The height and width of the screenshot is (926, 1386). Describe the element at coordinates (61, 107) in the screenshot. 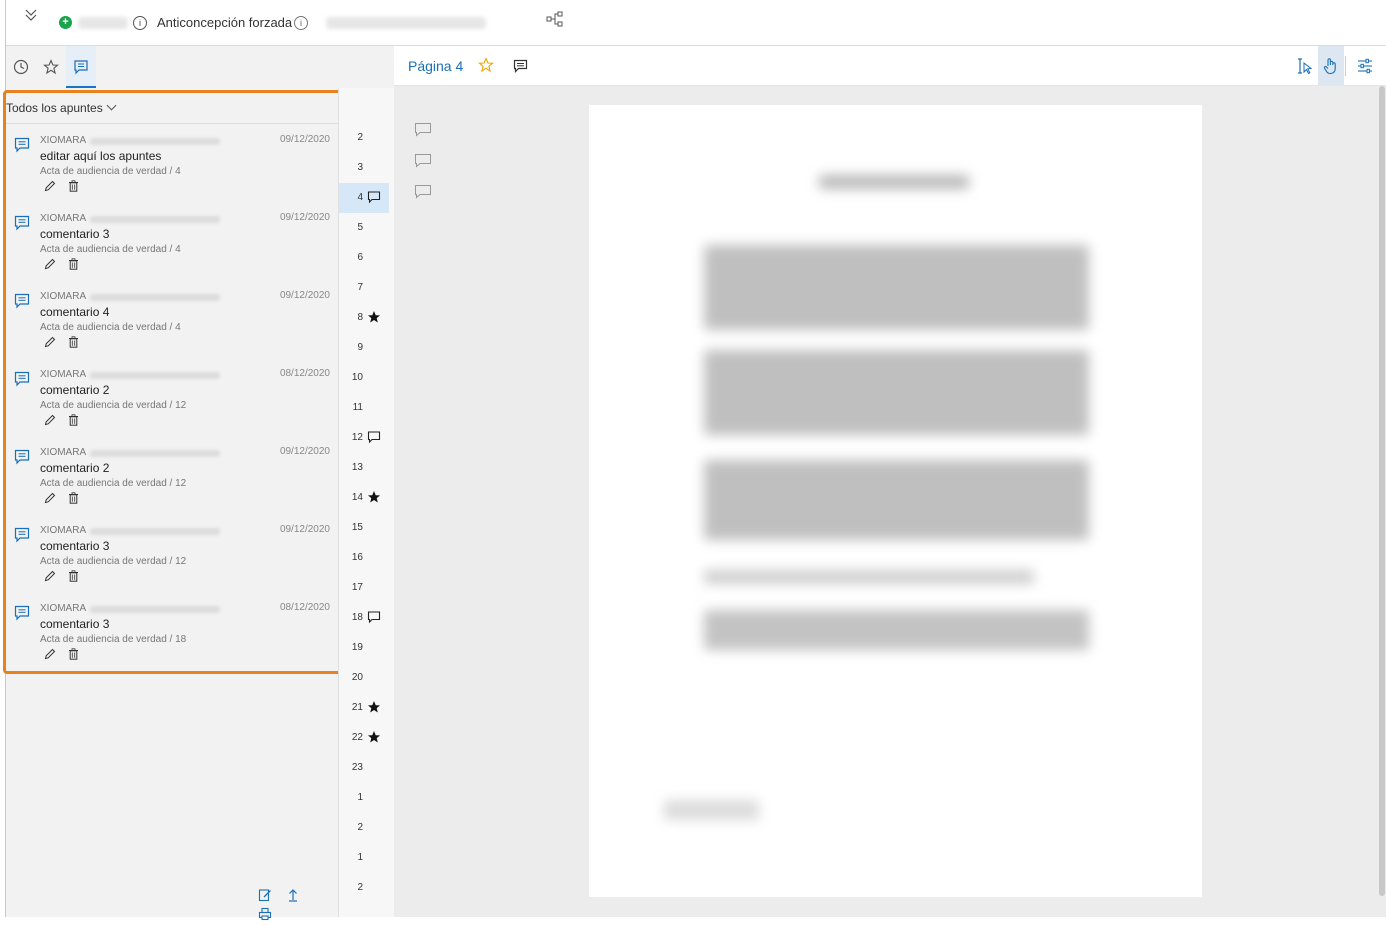

I see `notes-filter-dropdown: Todos los apuntes` at that location.